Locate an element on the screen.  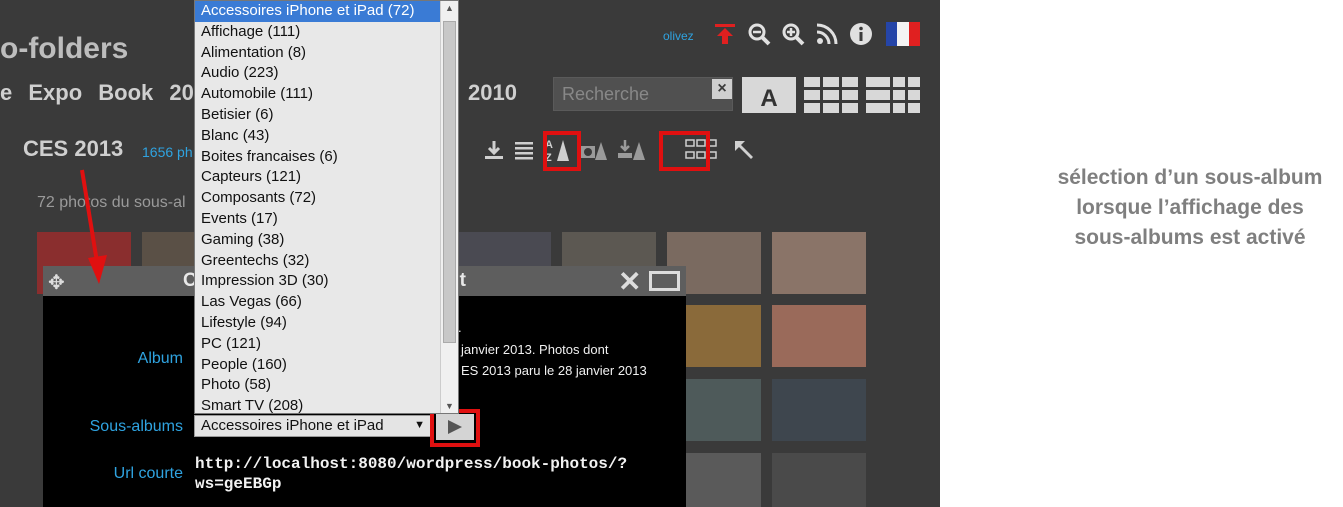
search-input: Recherche is located at coordinates (643, 94).